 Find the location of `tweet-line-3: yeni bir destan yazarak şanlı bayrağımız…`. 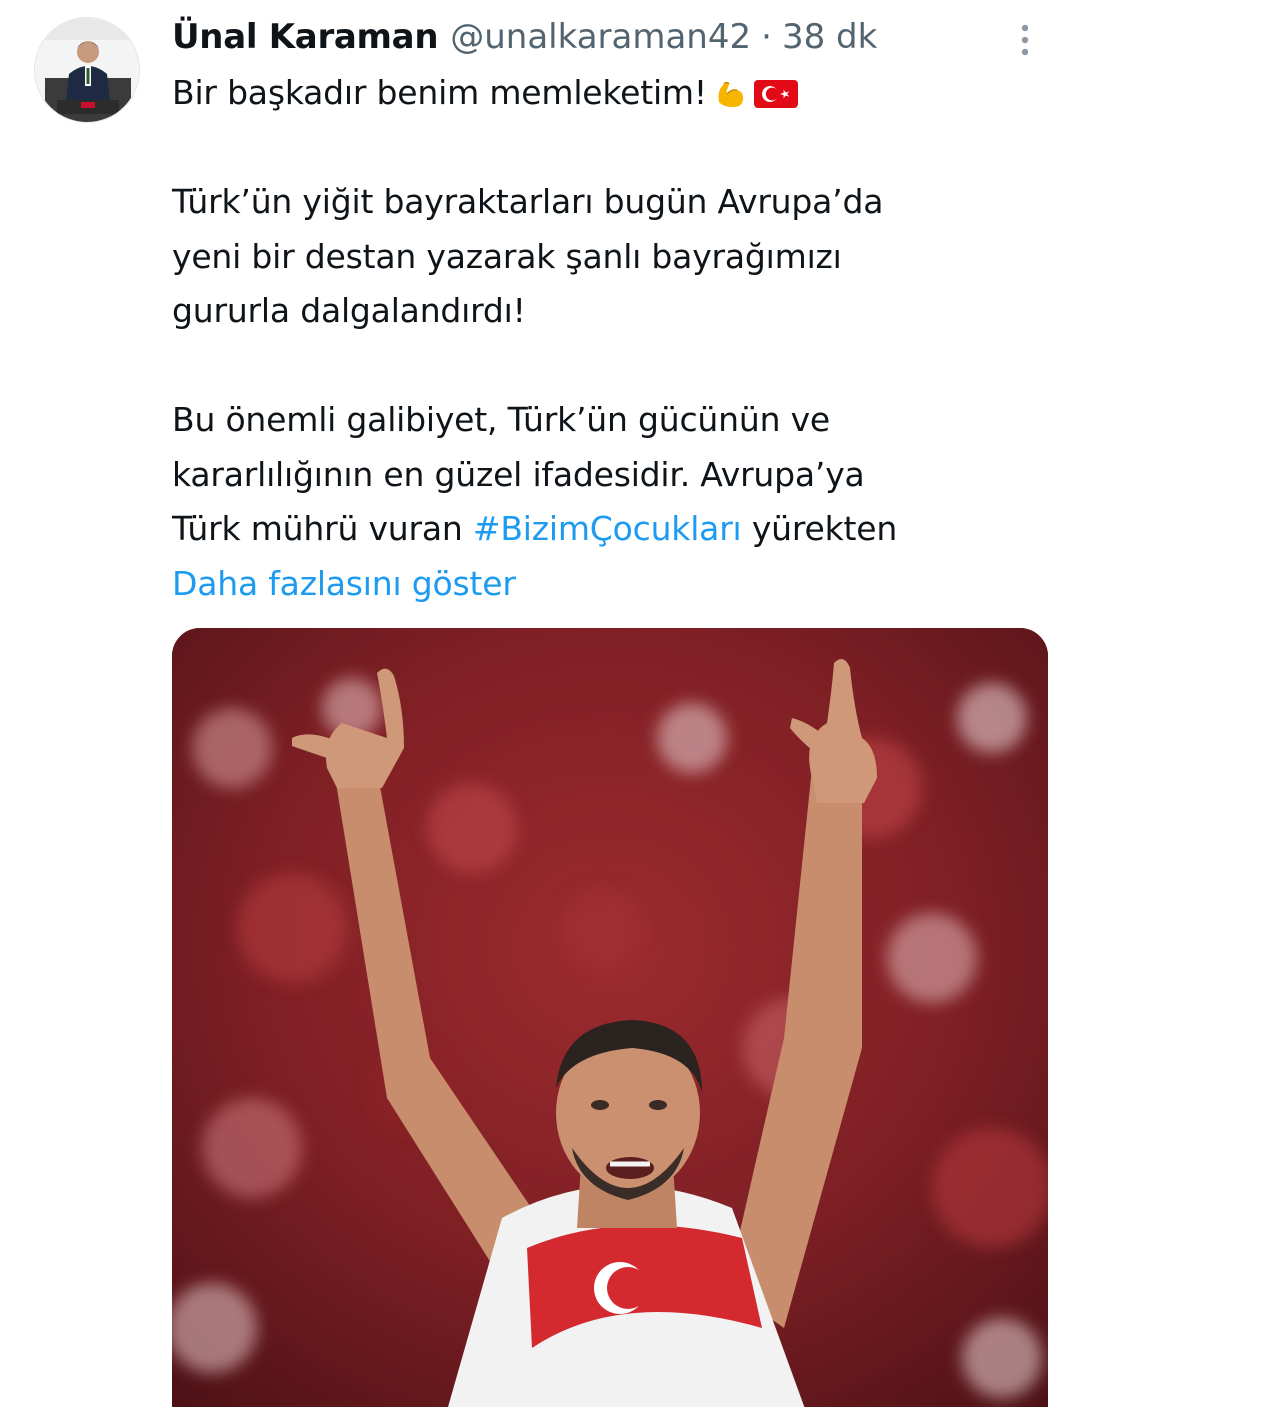

tweet-line-3: yeni bir destan yazarak şanlı bayrağımız… is located at coordinates (507, 256).